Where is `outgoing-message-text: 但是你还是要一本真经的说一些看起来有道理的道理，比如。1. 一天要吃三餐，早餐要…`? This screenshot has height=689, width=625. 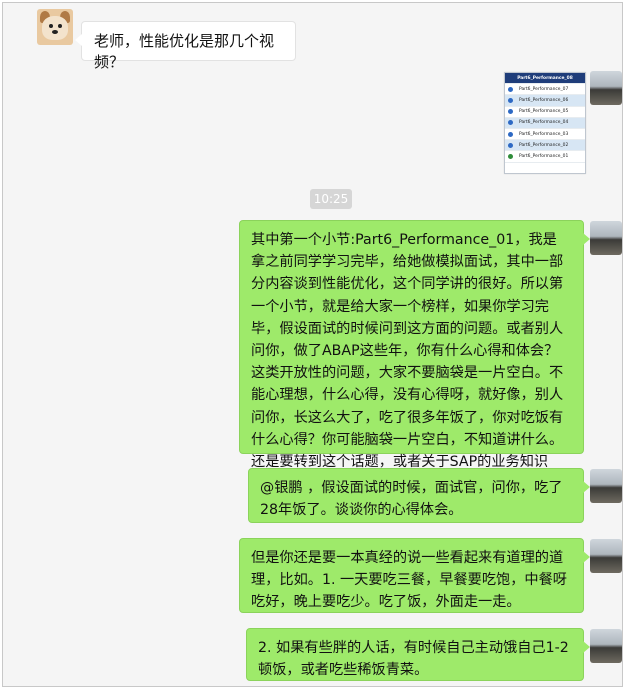 outgoing-message-text: 但是你还是要一本真经的说一些看起来有道理的道理，比如。1. 一天要吃三餐，早餐要… is located at coordinates (409, 580).